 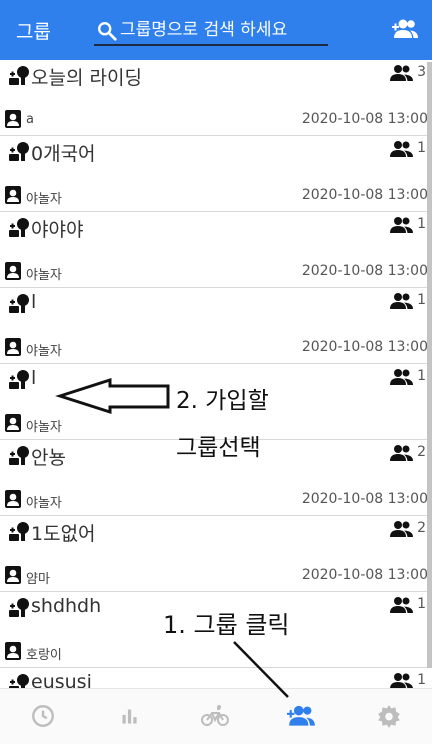 I want to click on page-title: 그룹, so click(x=33, y=32).